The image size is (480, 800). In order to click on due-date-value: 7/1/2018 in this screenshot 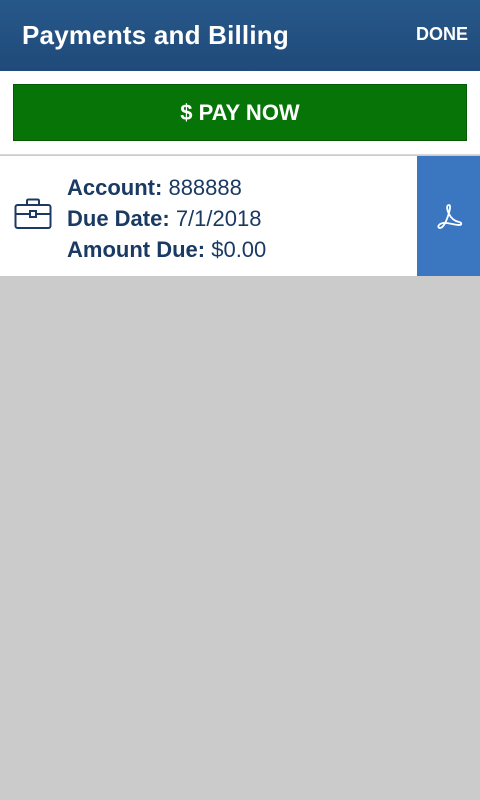, I will do `click(218, 218)`.